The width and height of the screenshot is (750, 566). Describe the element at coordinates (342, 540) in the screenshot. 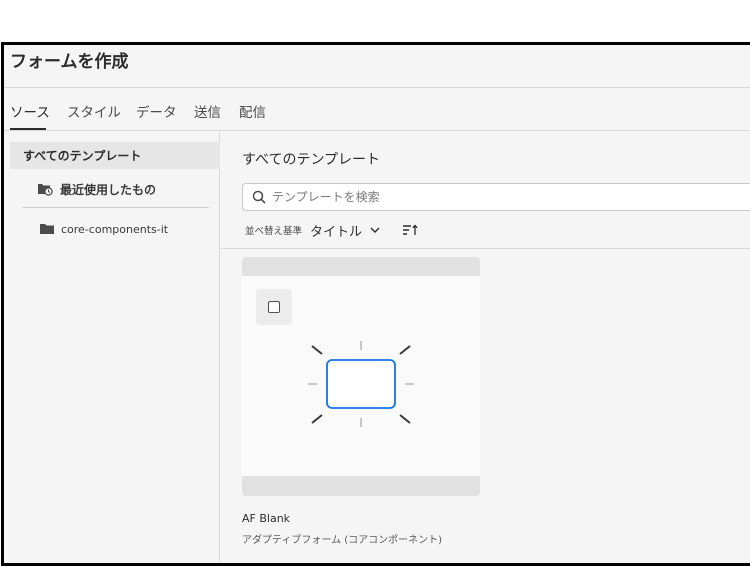

I see `template-subtitle: アダプティブフォーム (コアコンポーネント)` at that location.